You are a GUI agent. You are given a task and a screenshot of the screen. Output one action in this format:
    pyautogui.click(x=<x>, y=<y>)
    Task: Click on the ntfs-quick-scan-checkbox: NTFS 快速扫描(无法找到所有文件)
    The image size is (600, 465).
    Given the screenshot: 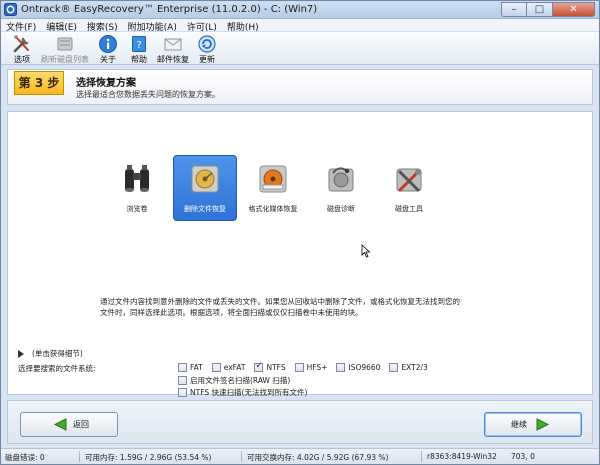 What is the action you would take?
    pyautogui.click(x=242, y=392)
    